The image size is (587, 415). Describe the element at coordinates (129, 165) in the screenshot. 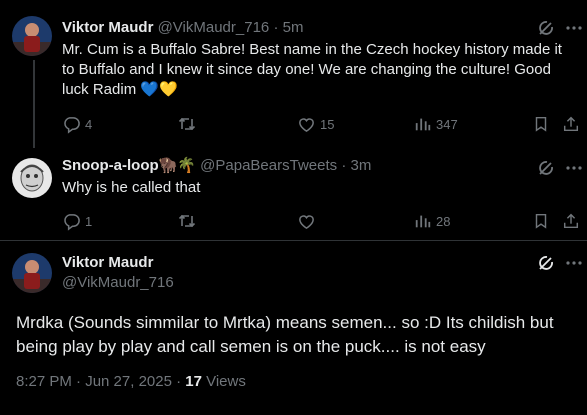

I see `author-name: Snoop-a-loop🦬🌴` at that location.